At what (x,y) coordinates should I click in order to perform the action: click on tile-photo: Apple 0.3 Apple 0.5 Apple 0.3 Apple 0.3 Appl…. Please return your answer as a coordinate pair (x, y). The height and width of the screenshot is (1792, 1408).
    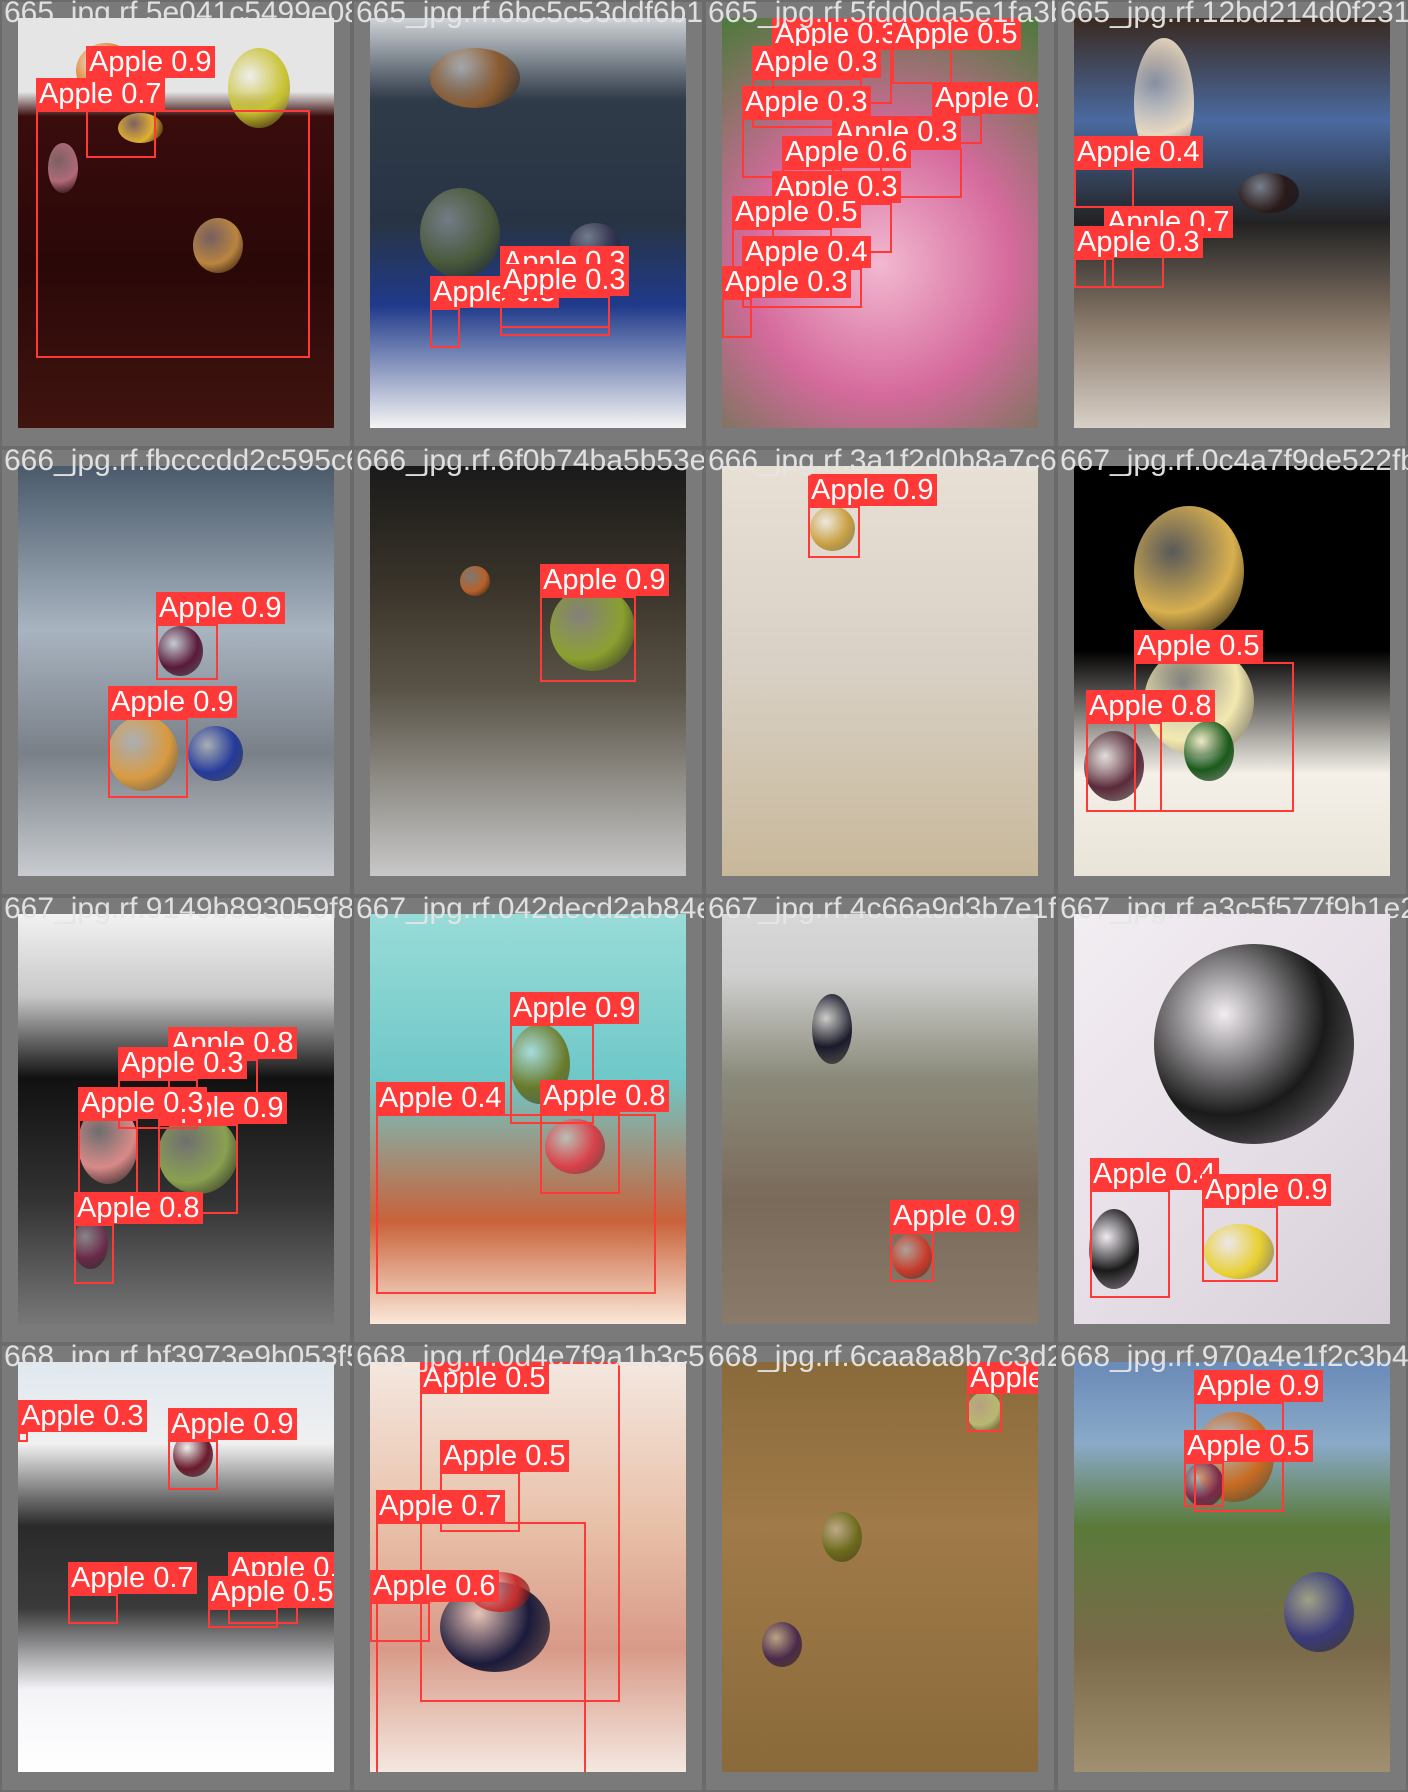
    Looking at the image, I should click on (880, 223).